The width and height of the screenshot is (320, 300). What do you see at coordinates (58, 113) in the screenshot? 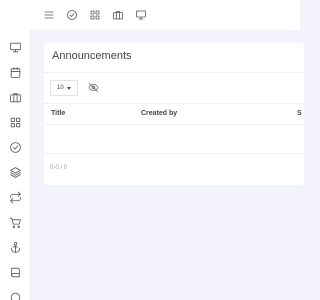
I see `column-header-title: Title` at bounding box center [58, 113].